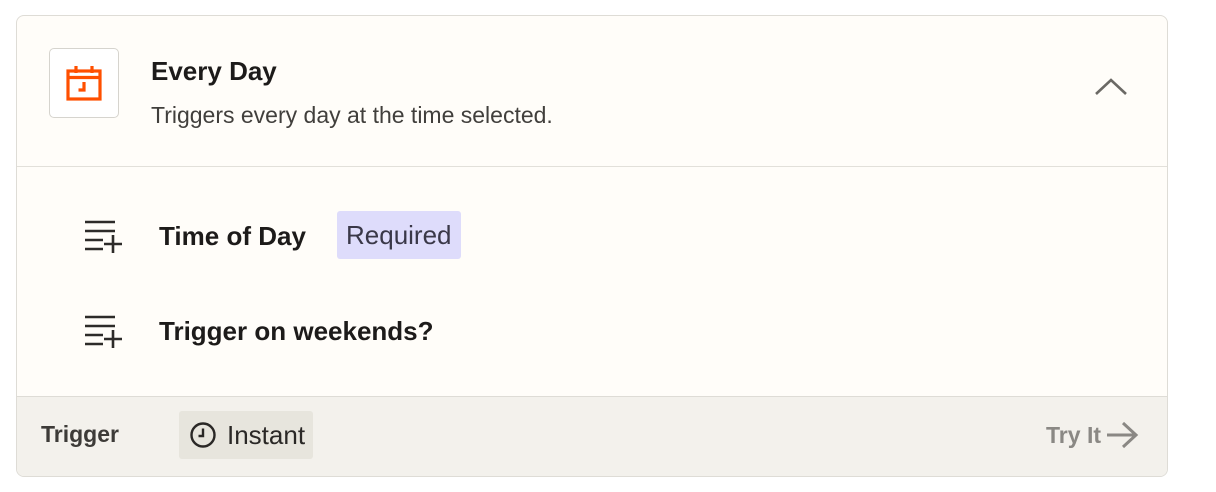 This screenshot has height=492, width=1216. What do you see at coordinates (399, 235) in the screenshot?
I see `required-badge: Required` at bounding box center [399, 235].